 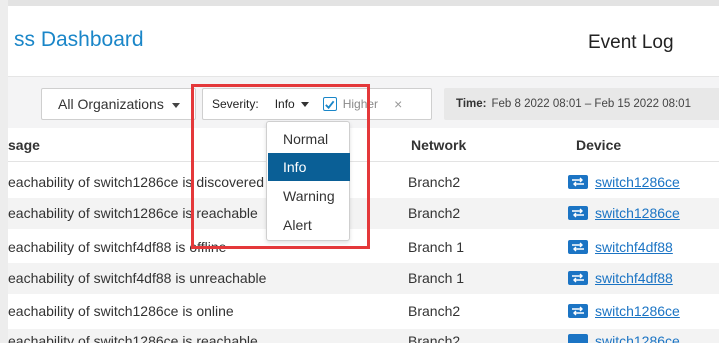 What do you see at coordinates (317, 104) in the screenshot?
I see `severity-filter-chip: Severity: Info Higher ×` at bounding box center [317, 104].